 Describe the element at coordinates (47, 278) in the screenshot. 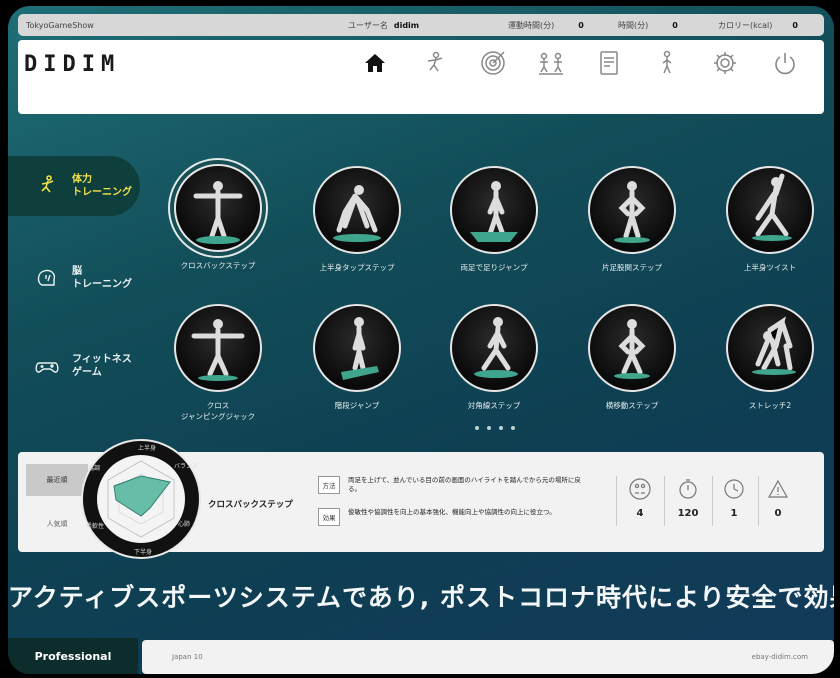

I see `brain-icon` at that location.